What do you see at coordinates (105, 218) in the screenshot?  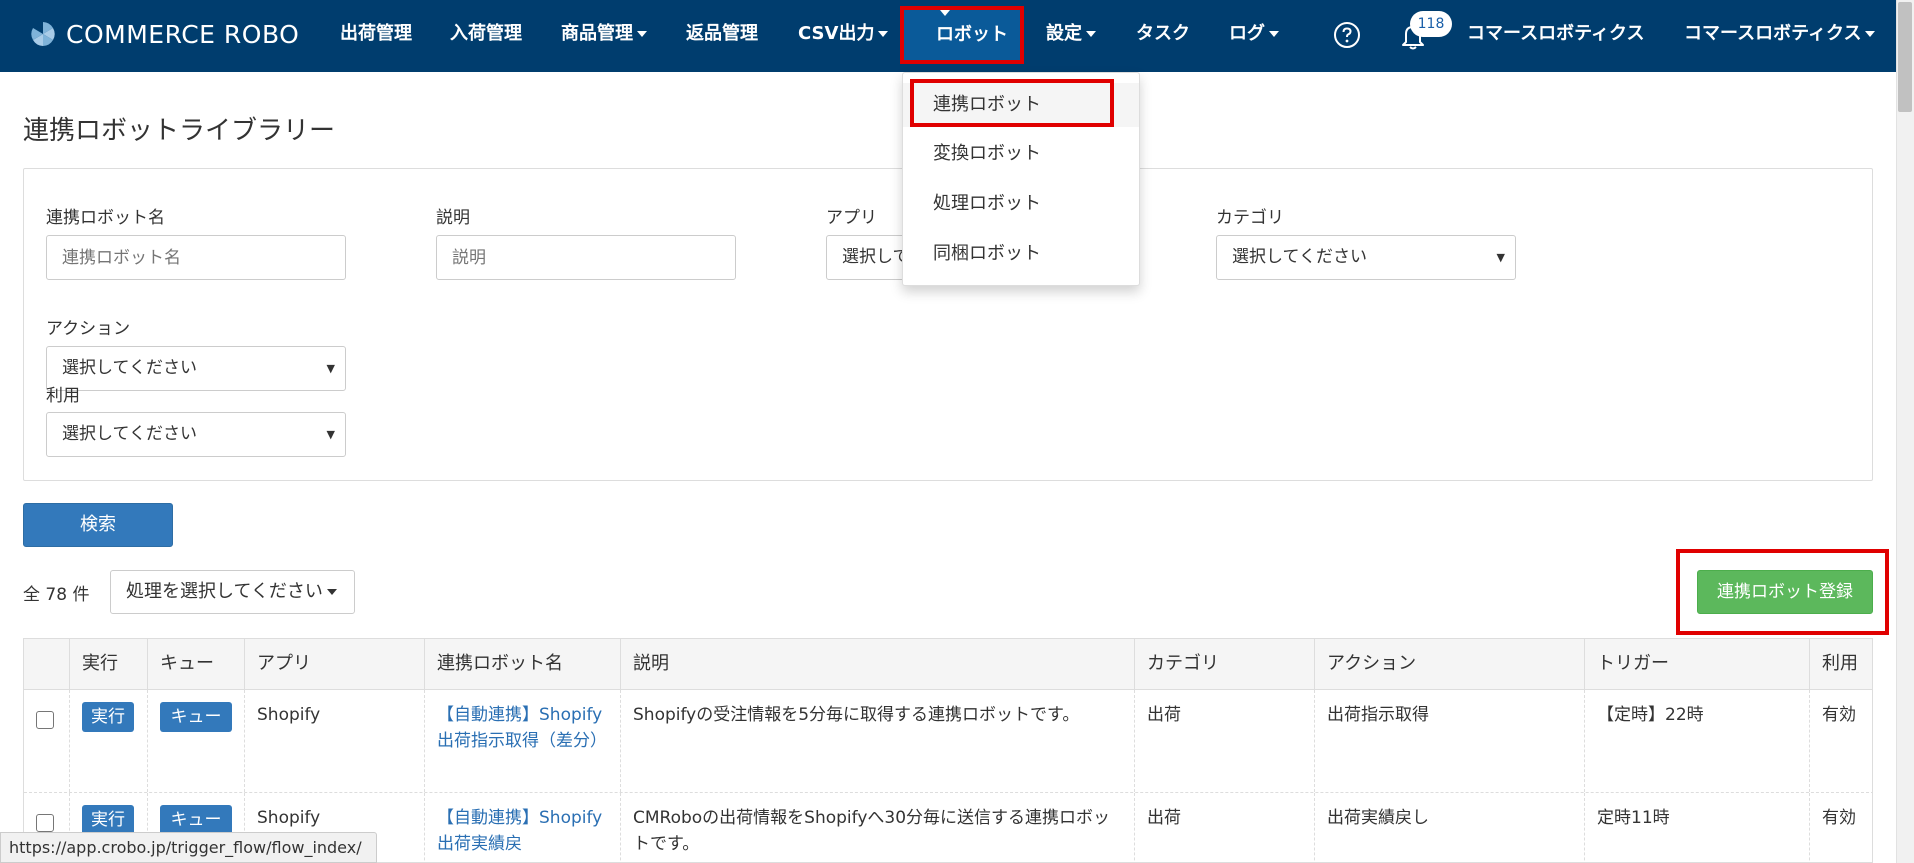 I see `filter-name-label: 連携ロボット名` at bounding box center [105, 218].